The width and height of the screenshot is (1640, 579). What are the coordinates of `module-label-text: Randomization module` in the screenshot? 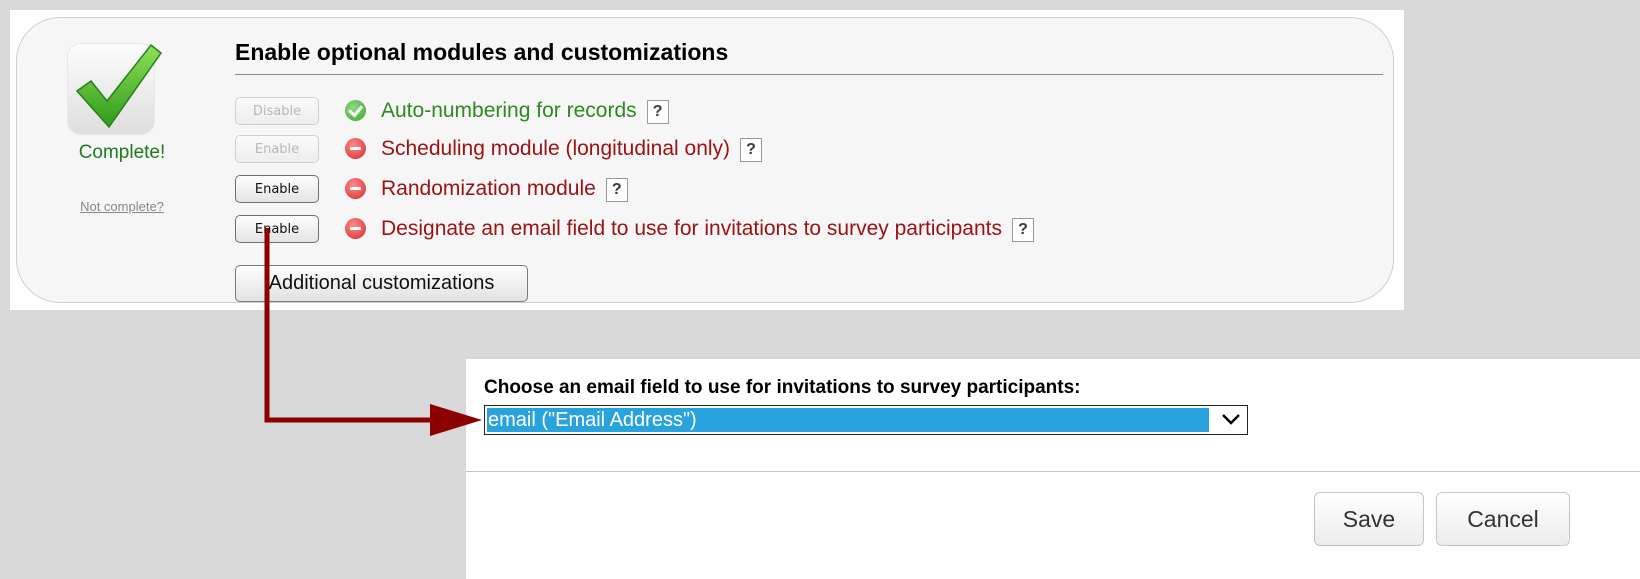 It's located at (488, 188).